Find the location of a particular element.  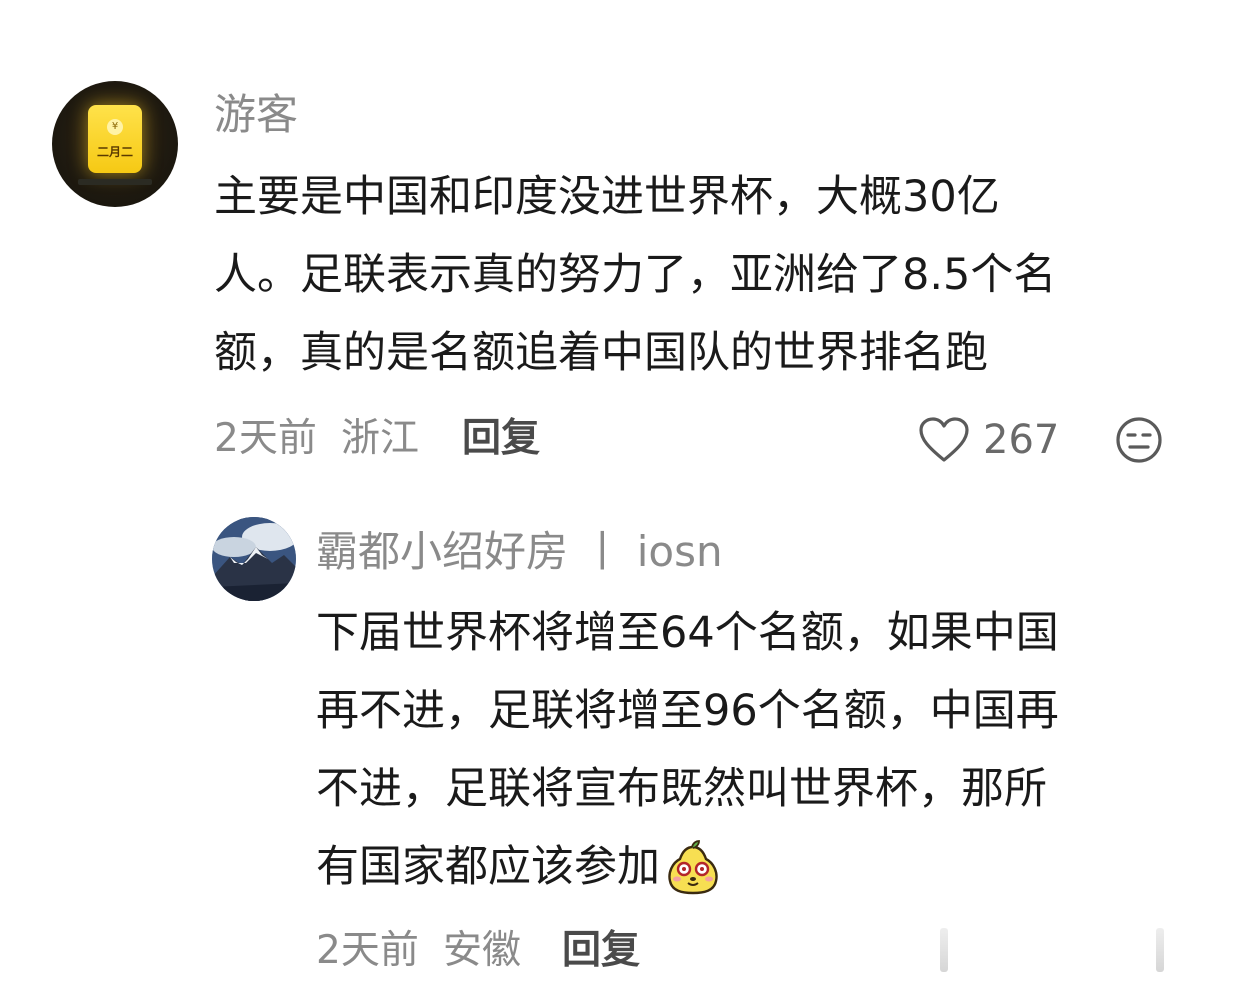

dislike-button is located at coordinates (1139, 440).